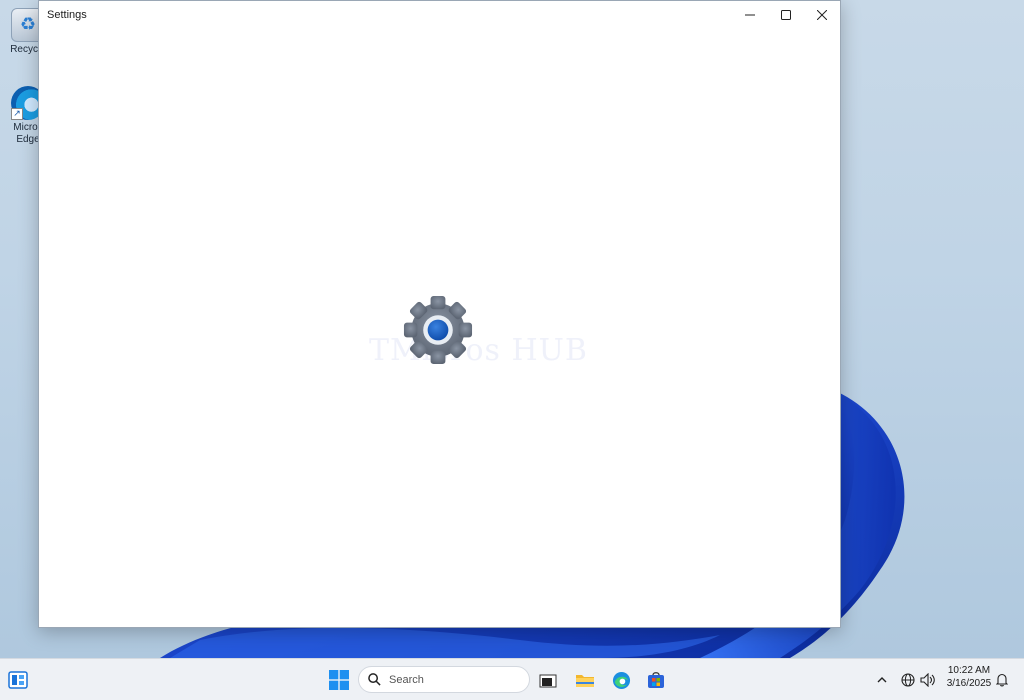 This screenshot has width=1024, height=700. I want to click on taskbar-app-store, so click(656, 679).